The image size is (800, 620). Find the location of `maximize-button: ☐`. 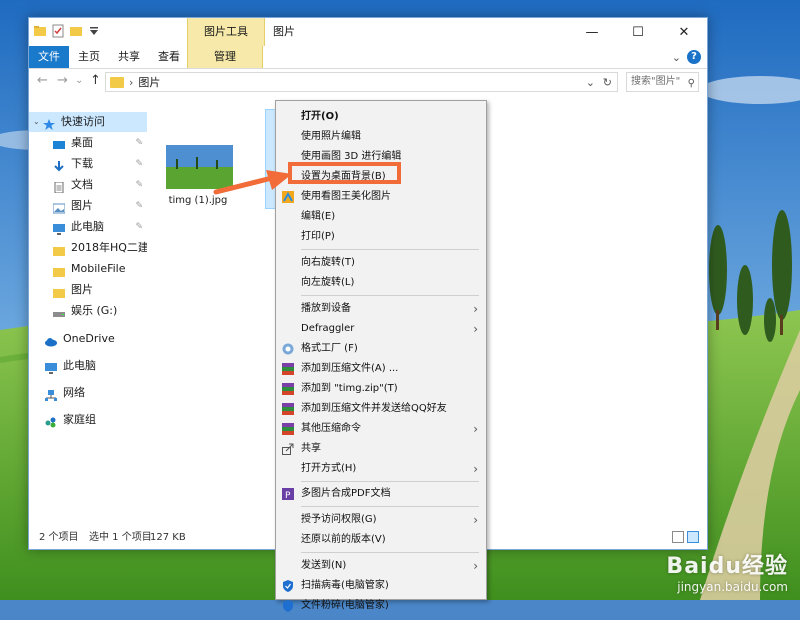

maximize-button: ☐ is located at coordinates (638, 32).